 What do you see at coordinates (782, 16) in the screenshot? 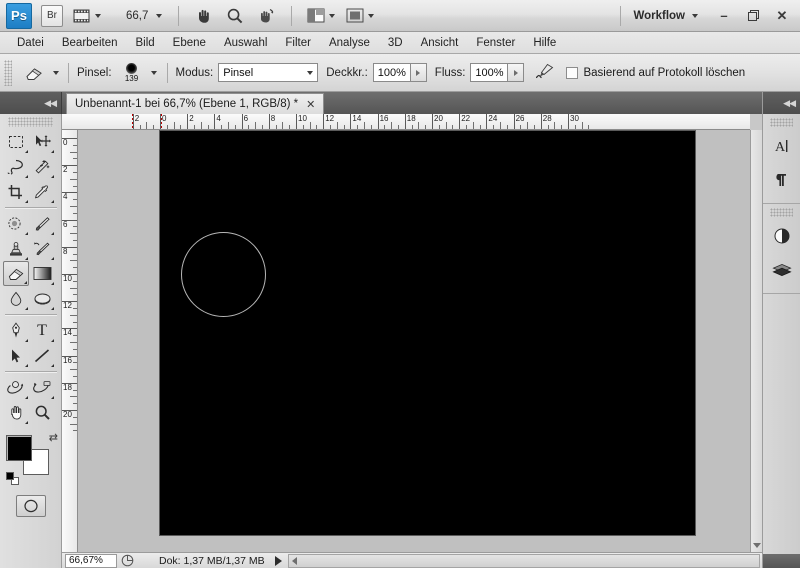
I see `close-button: ✕` at bounding box center [782, 16].